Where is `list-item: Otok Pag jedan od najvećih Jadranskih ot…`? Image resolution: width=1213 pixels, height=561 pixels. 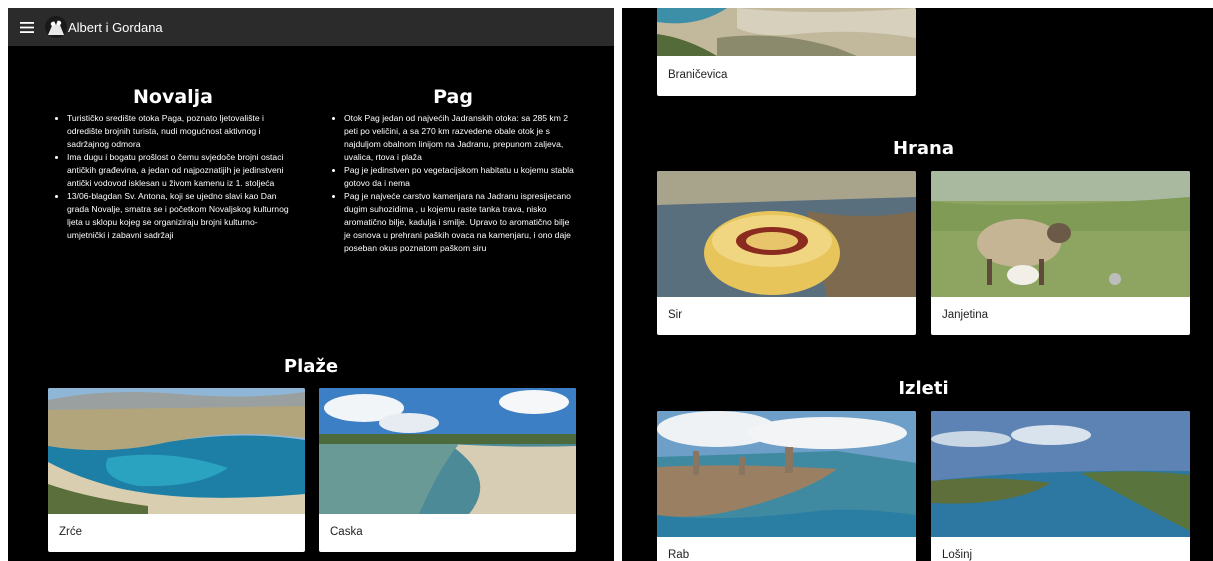 list-item: Otok Pag jedan od najvećih Jadranskih ot… is located at coordinates (460, 138).